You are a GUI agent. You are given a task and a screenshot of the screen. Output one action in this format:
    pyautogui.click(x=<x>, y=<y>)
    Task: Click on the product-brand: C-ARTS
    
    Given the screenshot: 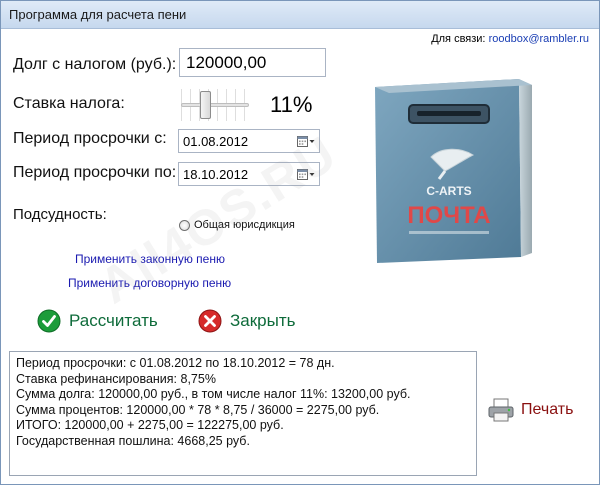 What is the action you would take?
    pyautogui.click(x=448, y=191)
    